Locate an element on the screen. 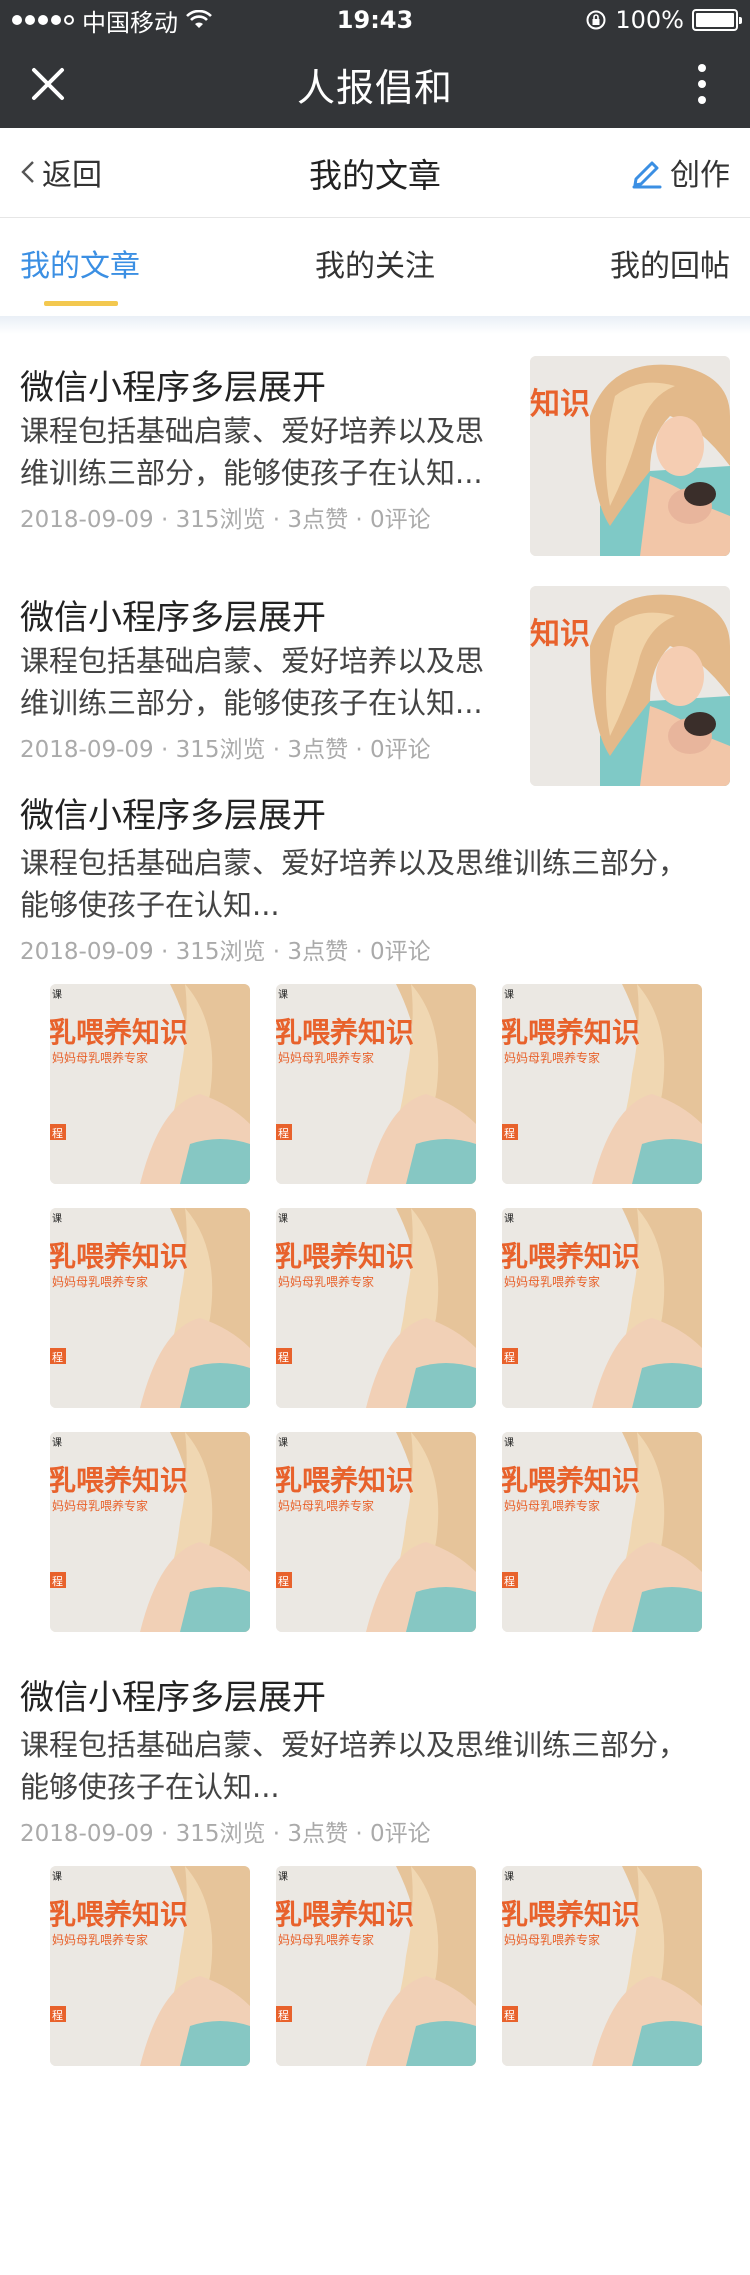 Image resolution: width=750 pixels, height=2275 pixels. title-bar: 人报倡和 is located at coordinates (375, 84).